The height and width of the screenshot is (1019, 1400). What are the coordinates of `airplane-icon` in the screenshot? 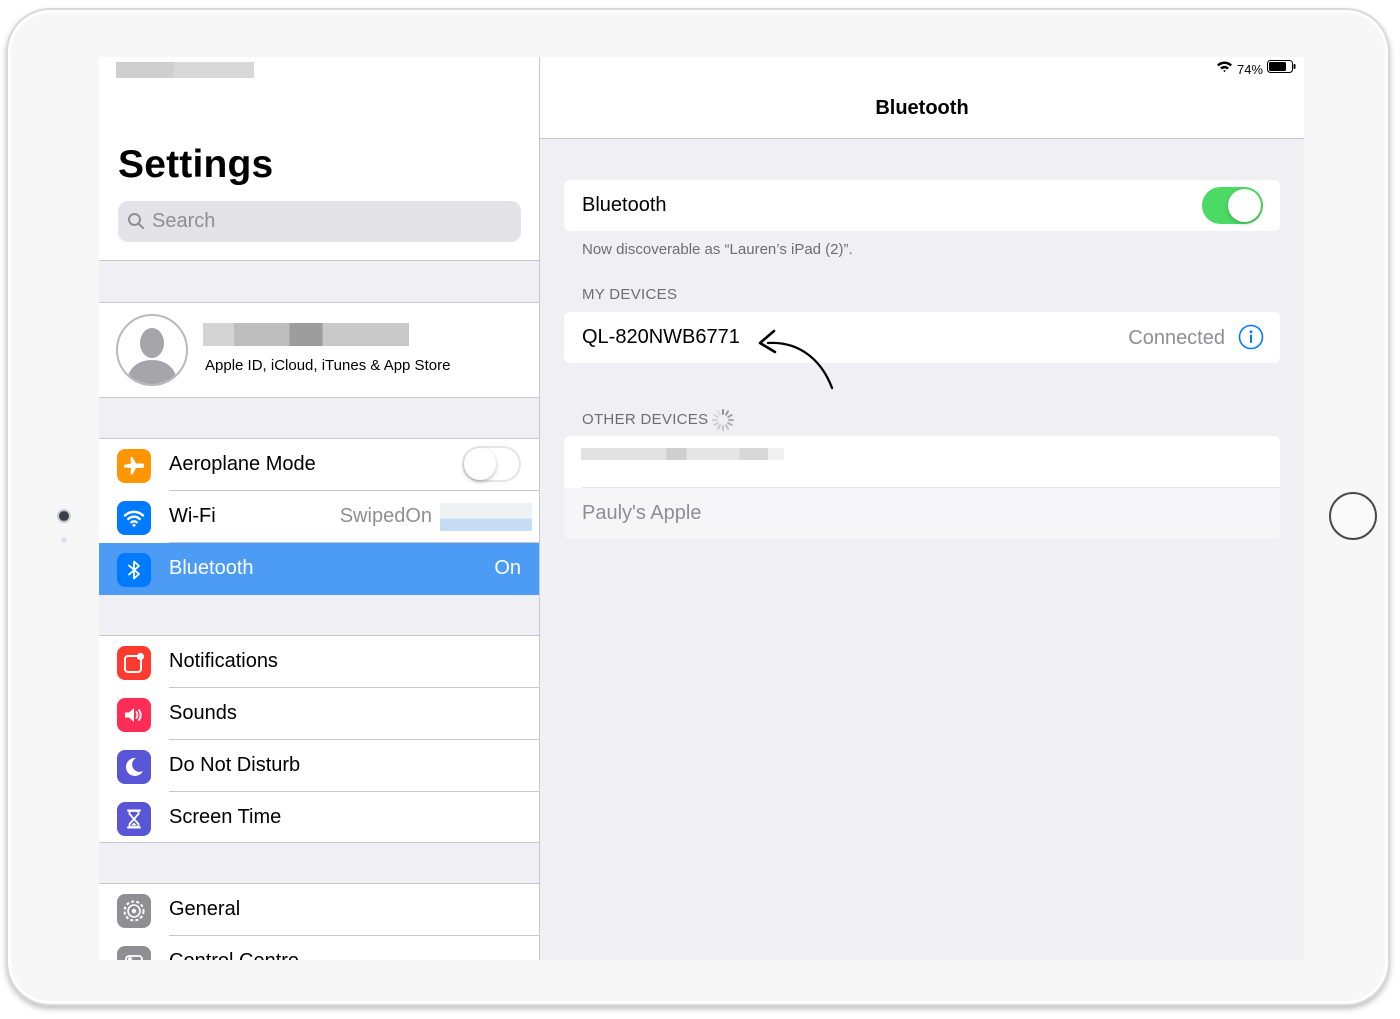 It's located at (134, 466).